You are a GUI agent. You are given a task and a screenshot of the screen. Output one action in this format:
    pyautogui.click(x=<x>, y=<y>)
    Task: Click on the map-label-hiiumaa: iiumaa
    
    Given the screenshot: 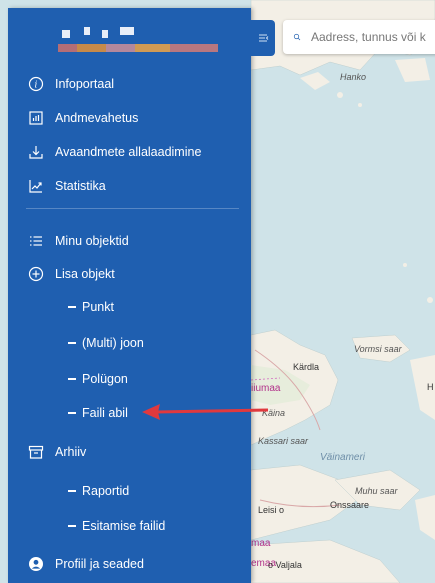 What is the action you would take?
    pyautogui.click(x=266, y=388)
    